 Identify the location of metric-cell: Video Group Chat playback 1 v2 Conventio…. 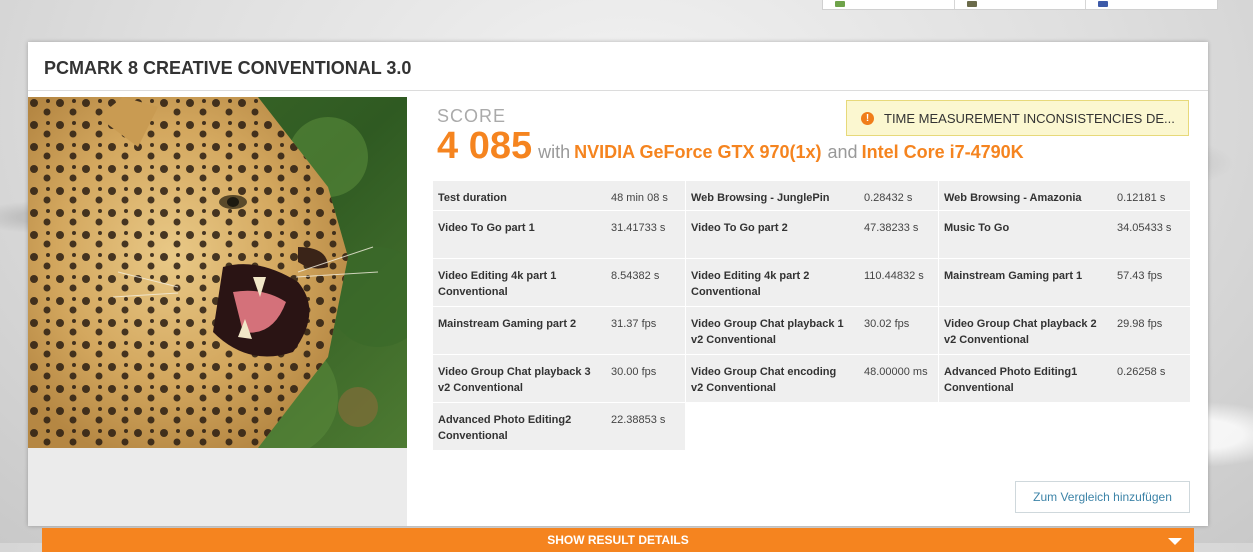
(812, 331).